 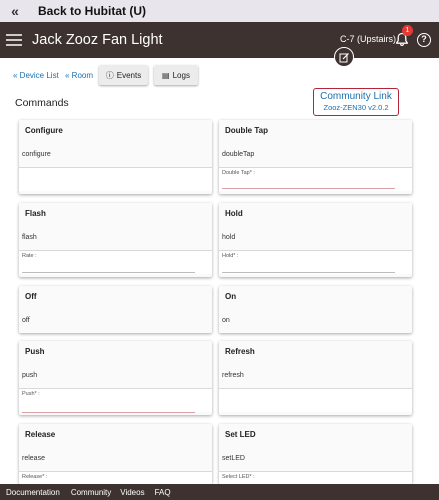 What do you see at coordinates (33, 458) in the screenshot?
I see `command-method: release` at bounding box center [33, 458].